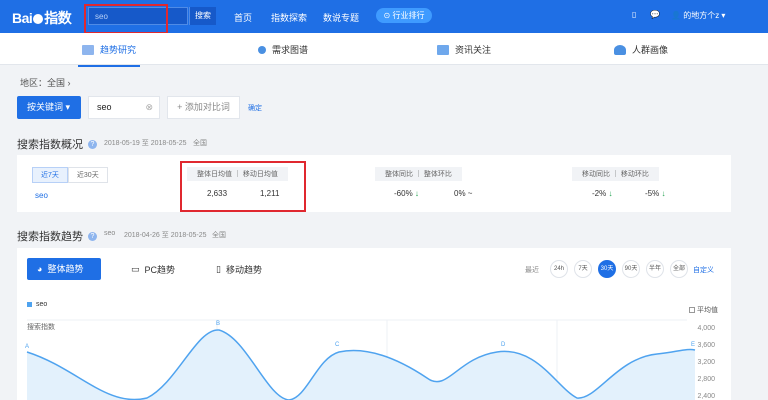 Image resolution: width=768 pixels, height=400 pixels. Describe the element at coordinates (464, 49) in the screenshot. I see `tab-news-attention: 资讯关注` at that location.